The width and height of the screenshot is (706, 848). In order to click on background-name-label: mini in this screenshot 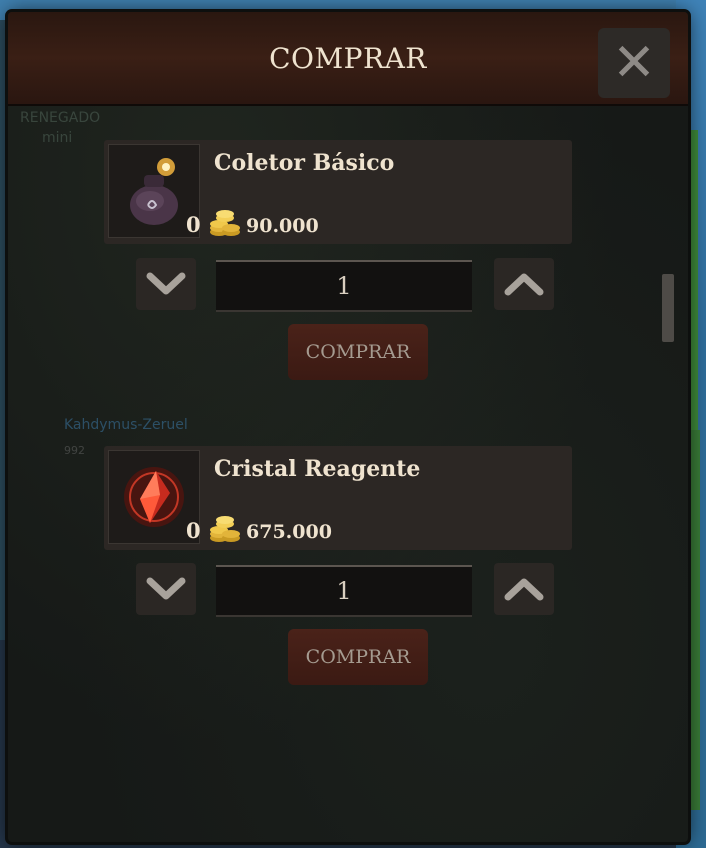, I will do `click(57, 138)`.